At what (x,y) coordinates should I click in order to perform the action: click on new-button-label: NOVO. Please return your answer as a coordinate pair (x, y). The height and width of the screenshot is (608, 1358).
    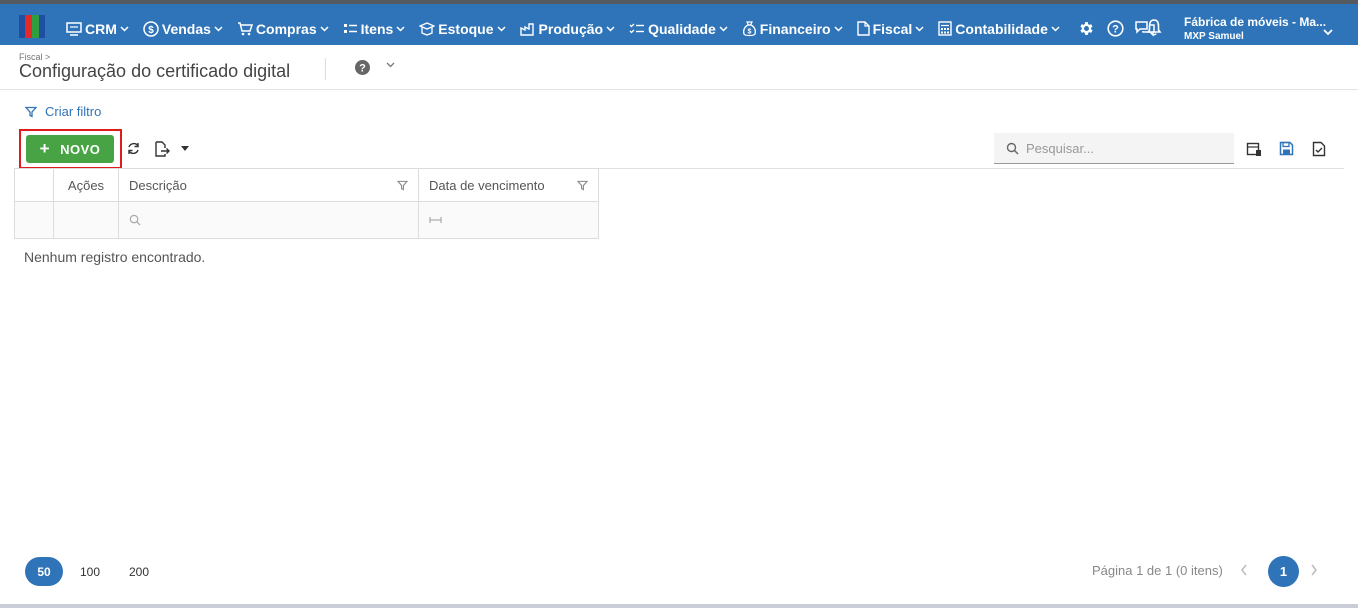
    Looking at the image, I should click on (80, 149).